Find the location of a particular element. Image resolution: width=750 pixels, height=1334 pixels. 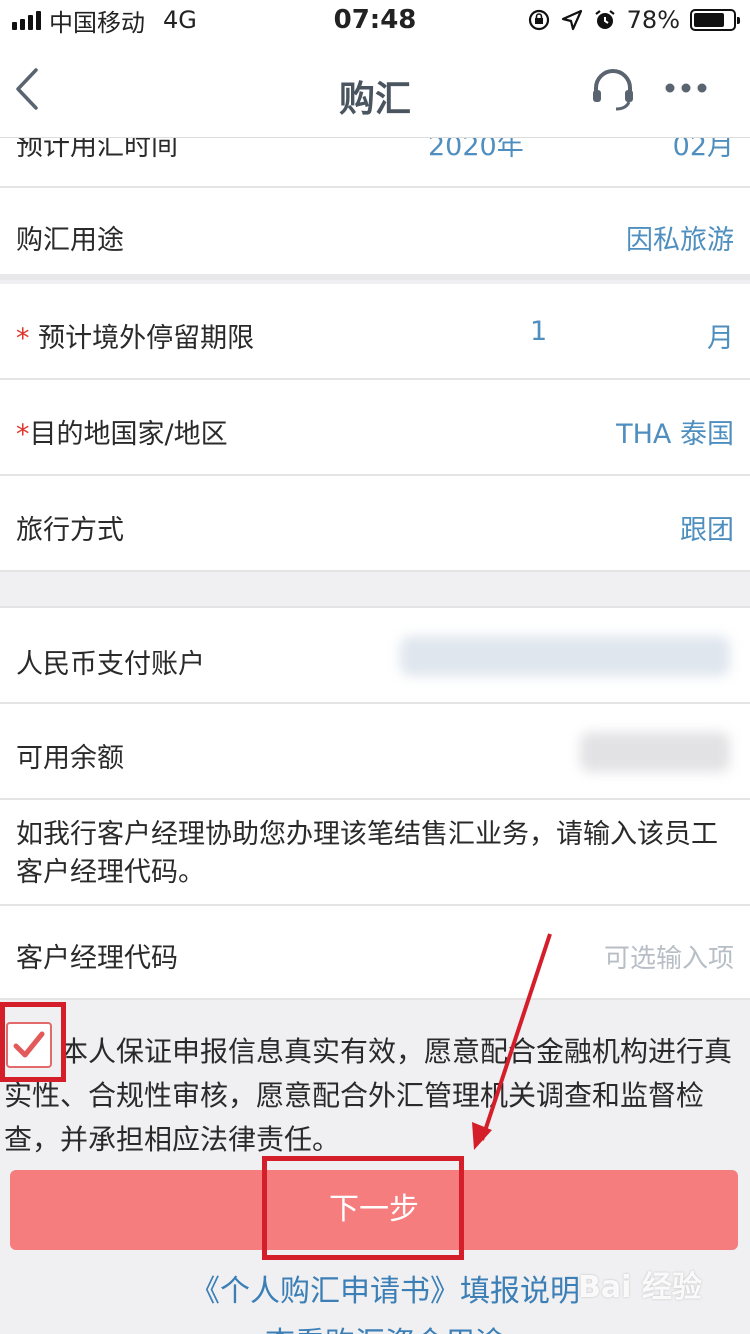

payment-account-row: 人民币支付账户 is located at coordinates (375, 655).